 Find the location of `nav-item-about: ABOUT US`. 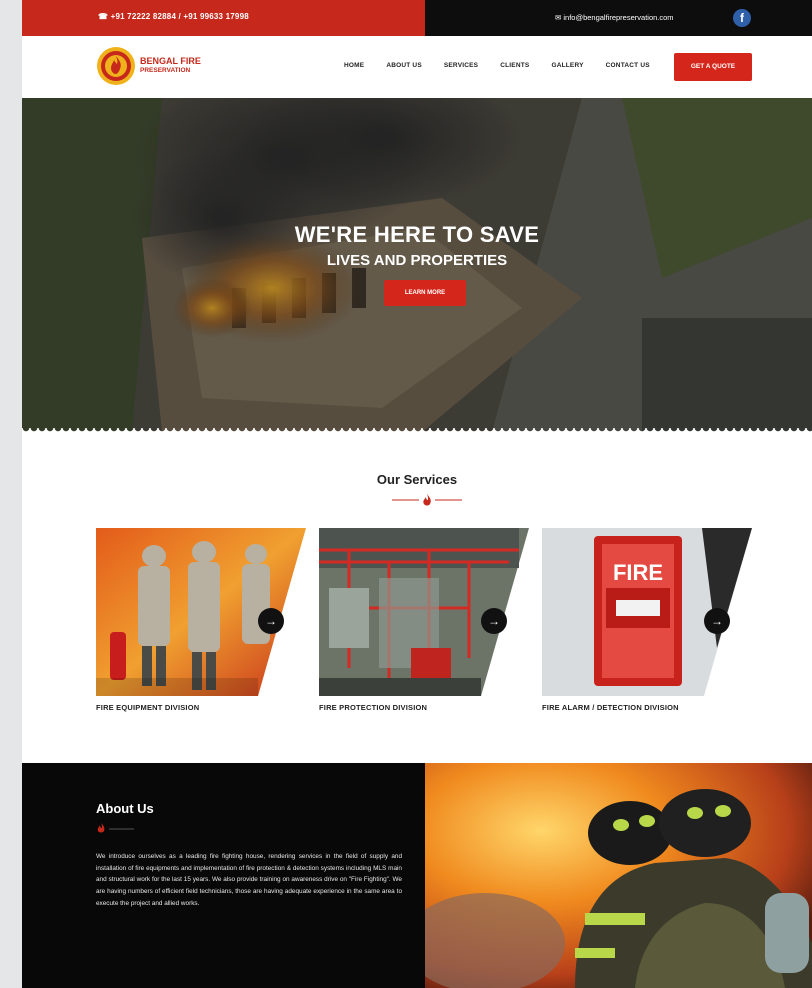

nav-item-about: ABOUT US is located at coordinates (404, 65).